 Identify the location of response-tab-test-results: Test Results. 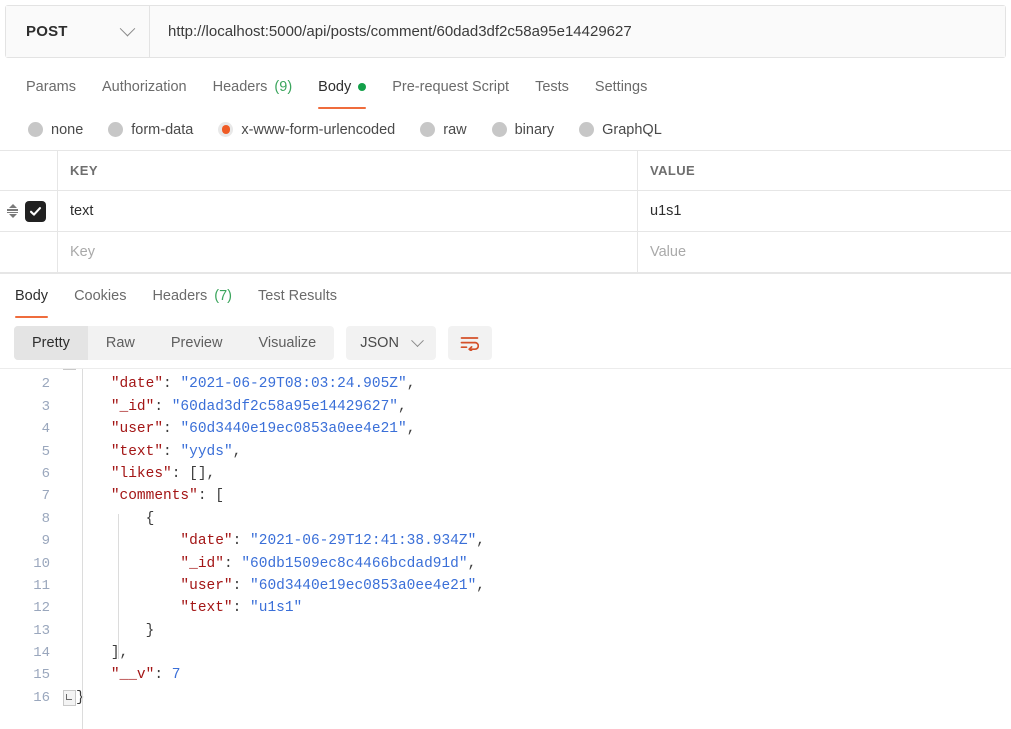
(297, 296).